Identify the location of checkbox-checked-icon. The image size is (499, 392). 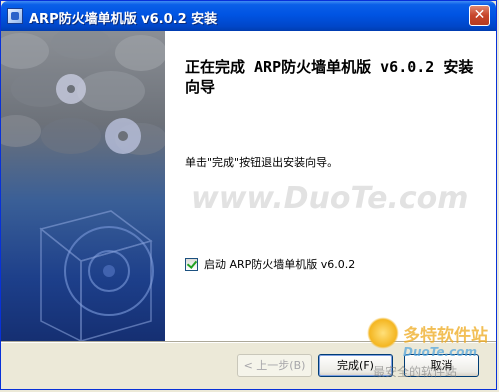
(191, 264).